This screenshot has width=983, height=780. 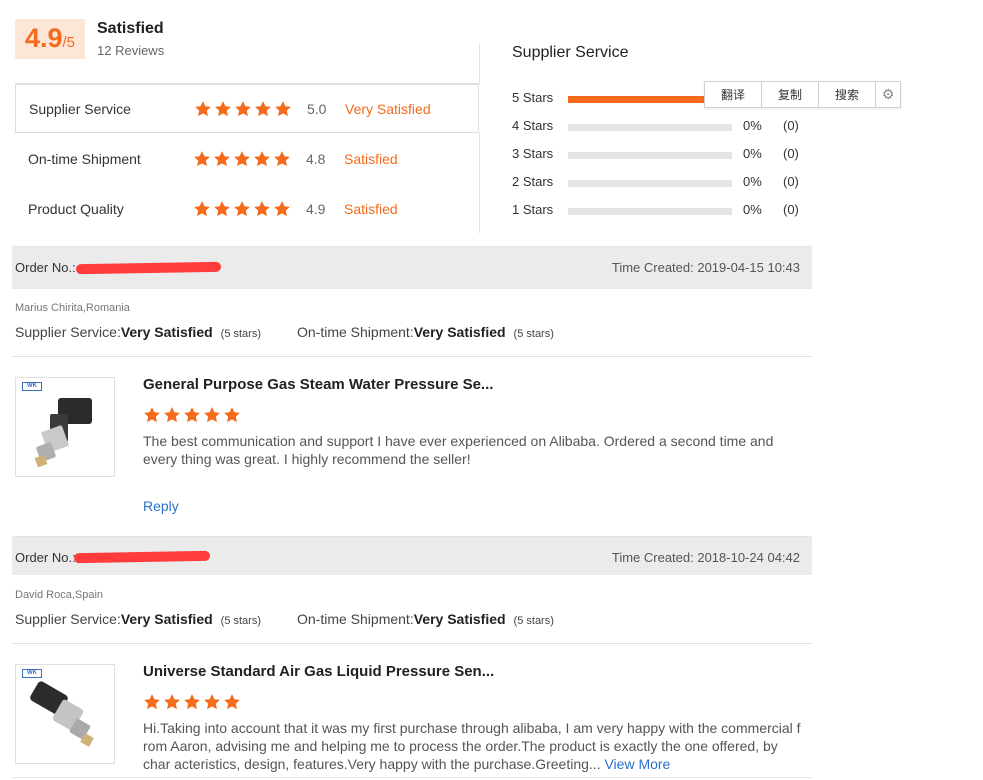 What do you see at coordinates (161, 506) in the screenshot?
I see `reply-link: Reply` at bounding box center [161, 506].